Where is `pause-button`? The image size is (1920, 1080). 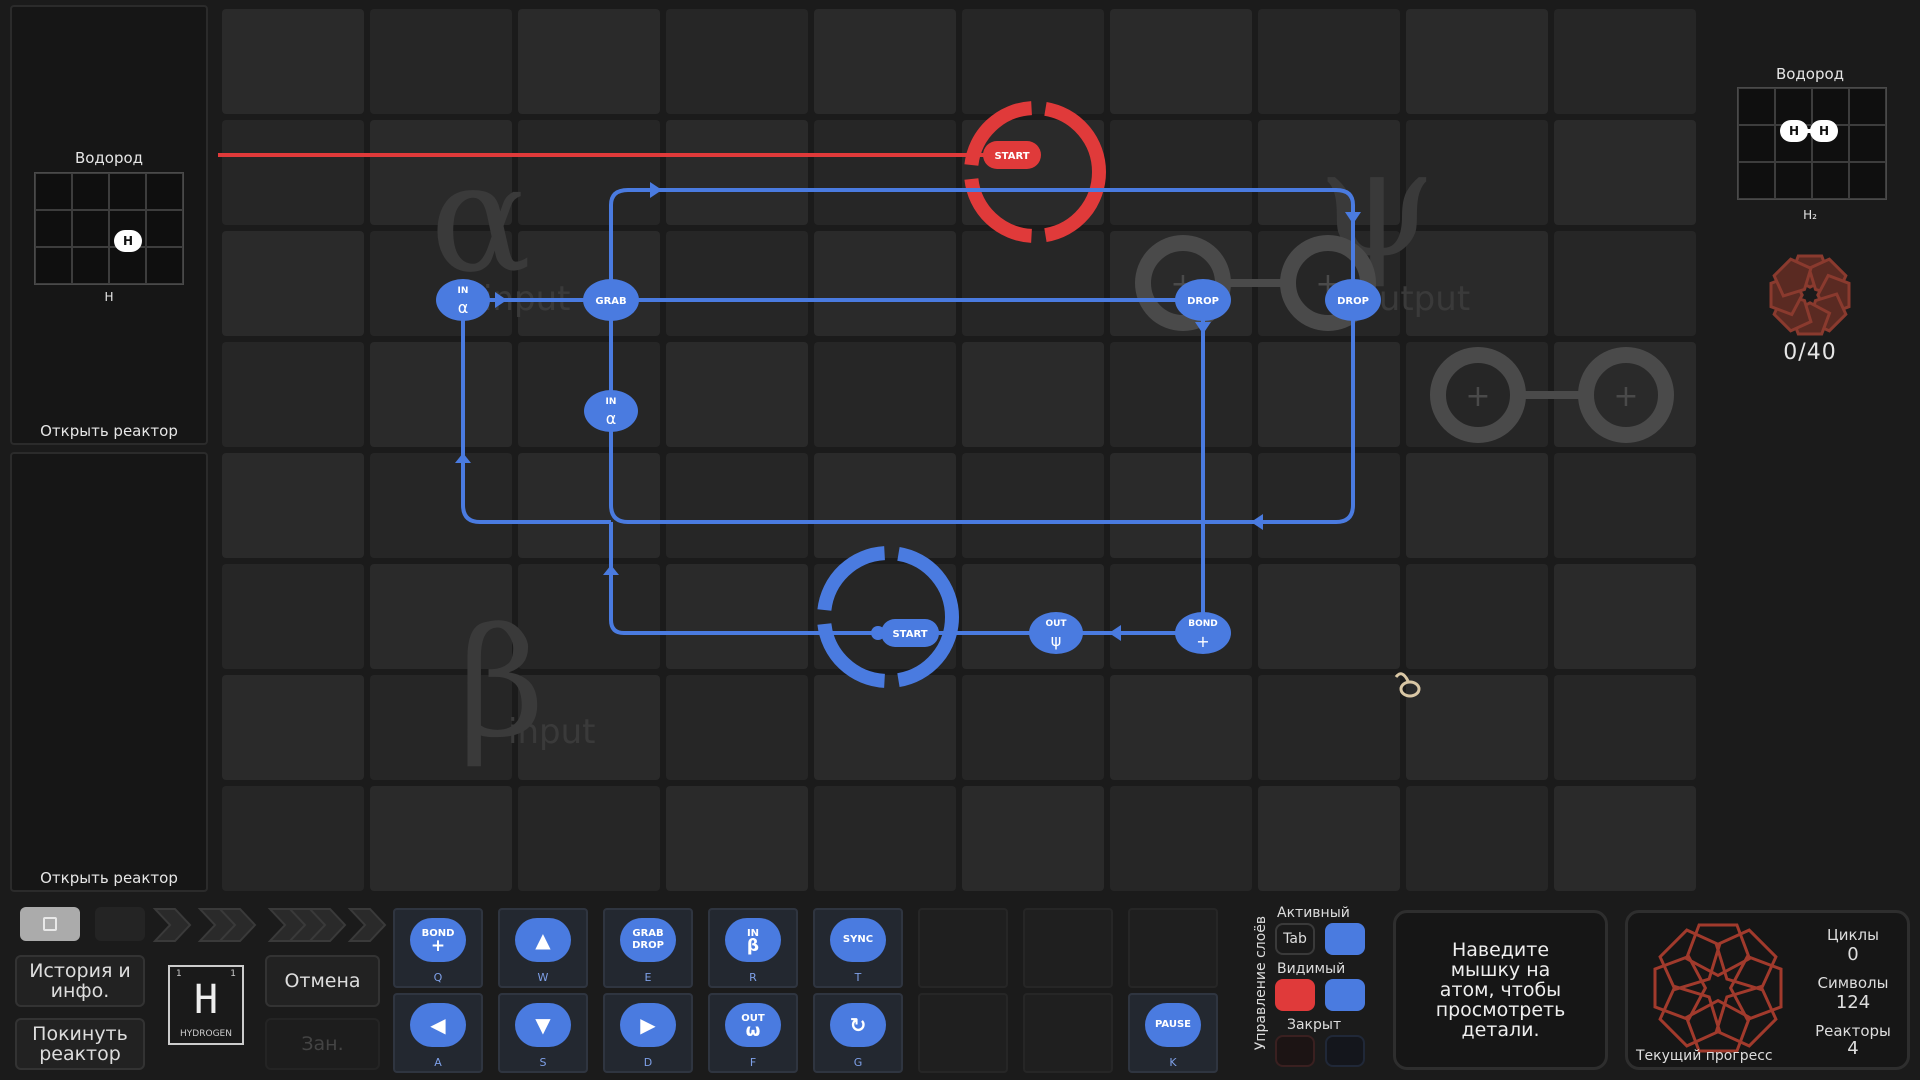 pause-button is located at coordinates (120, 924).